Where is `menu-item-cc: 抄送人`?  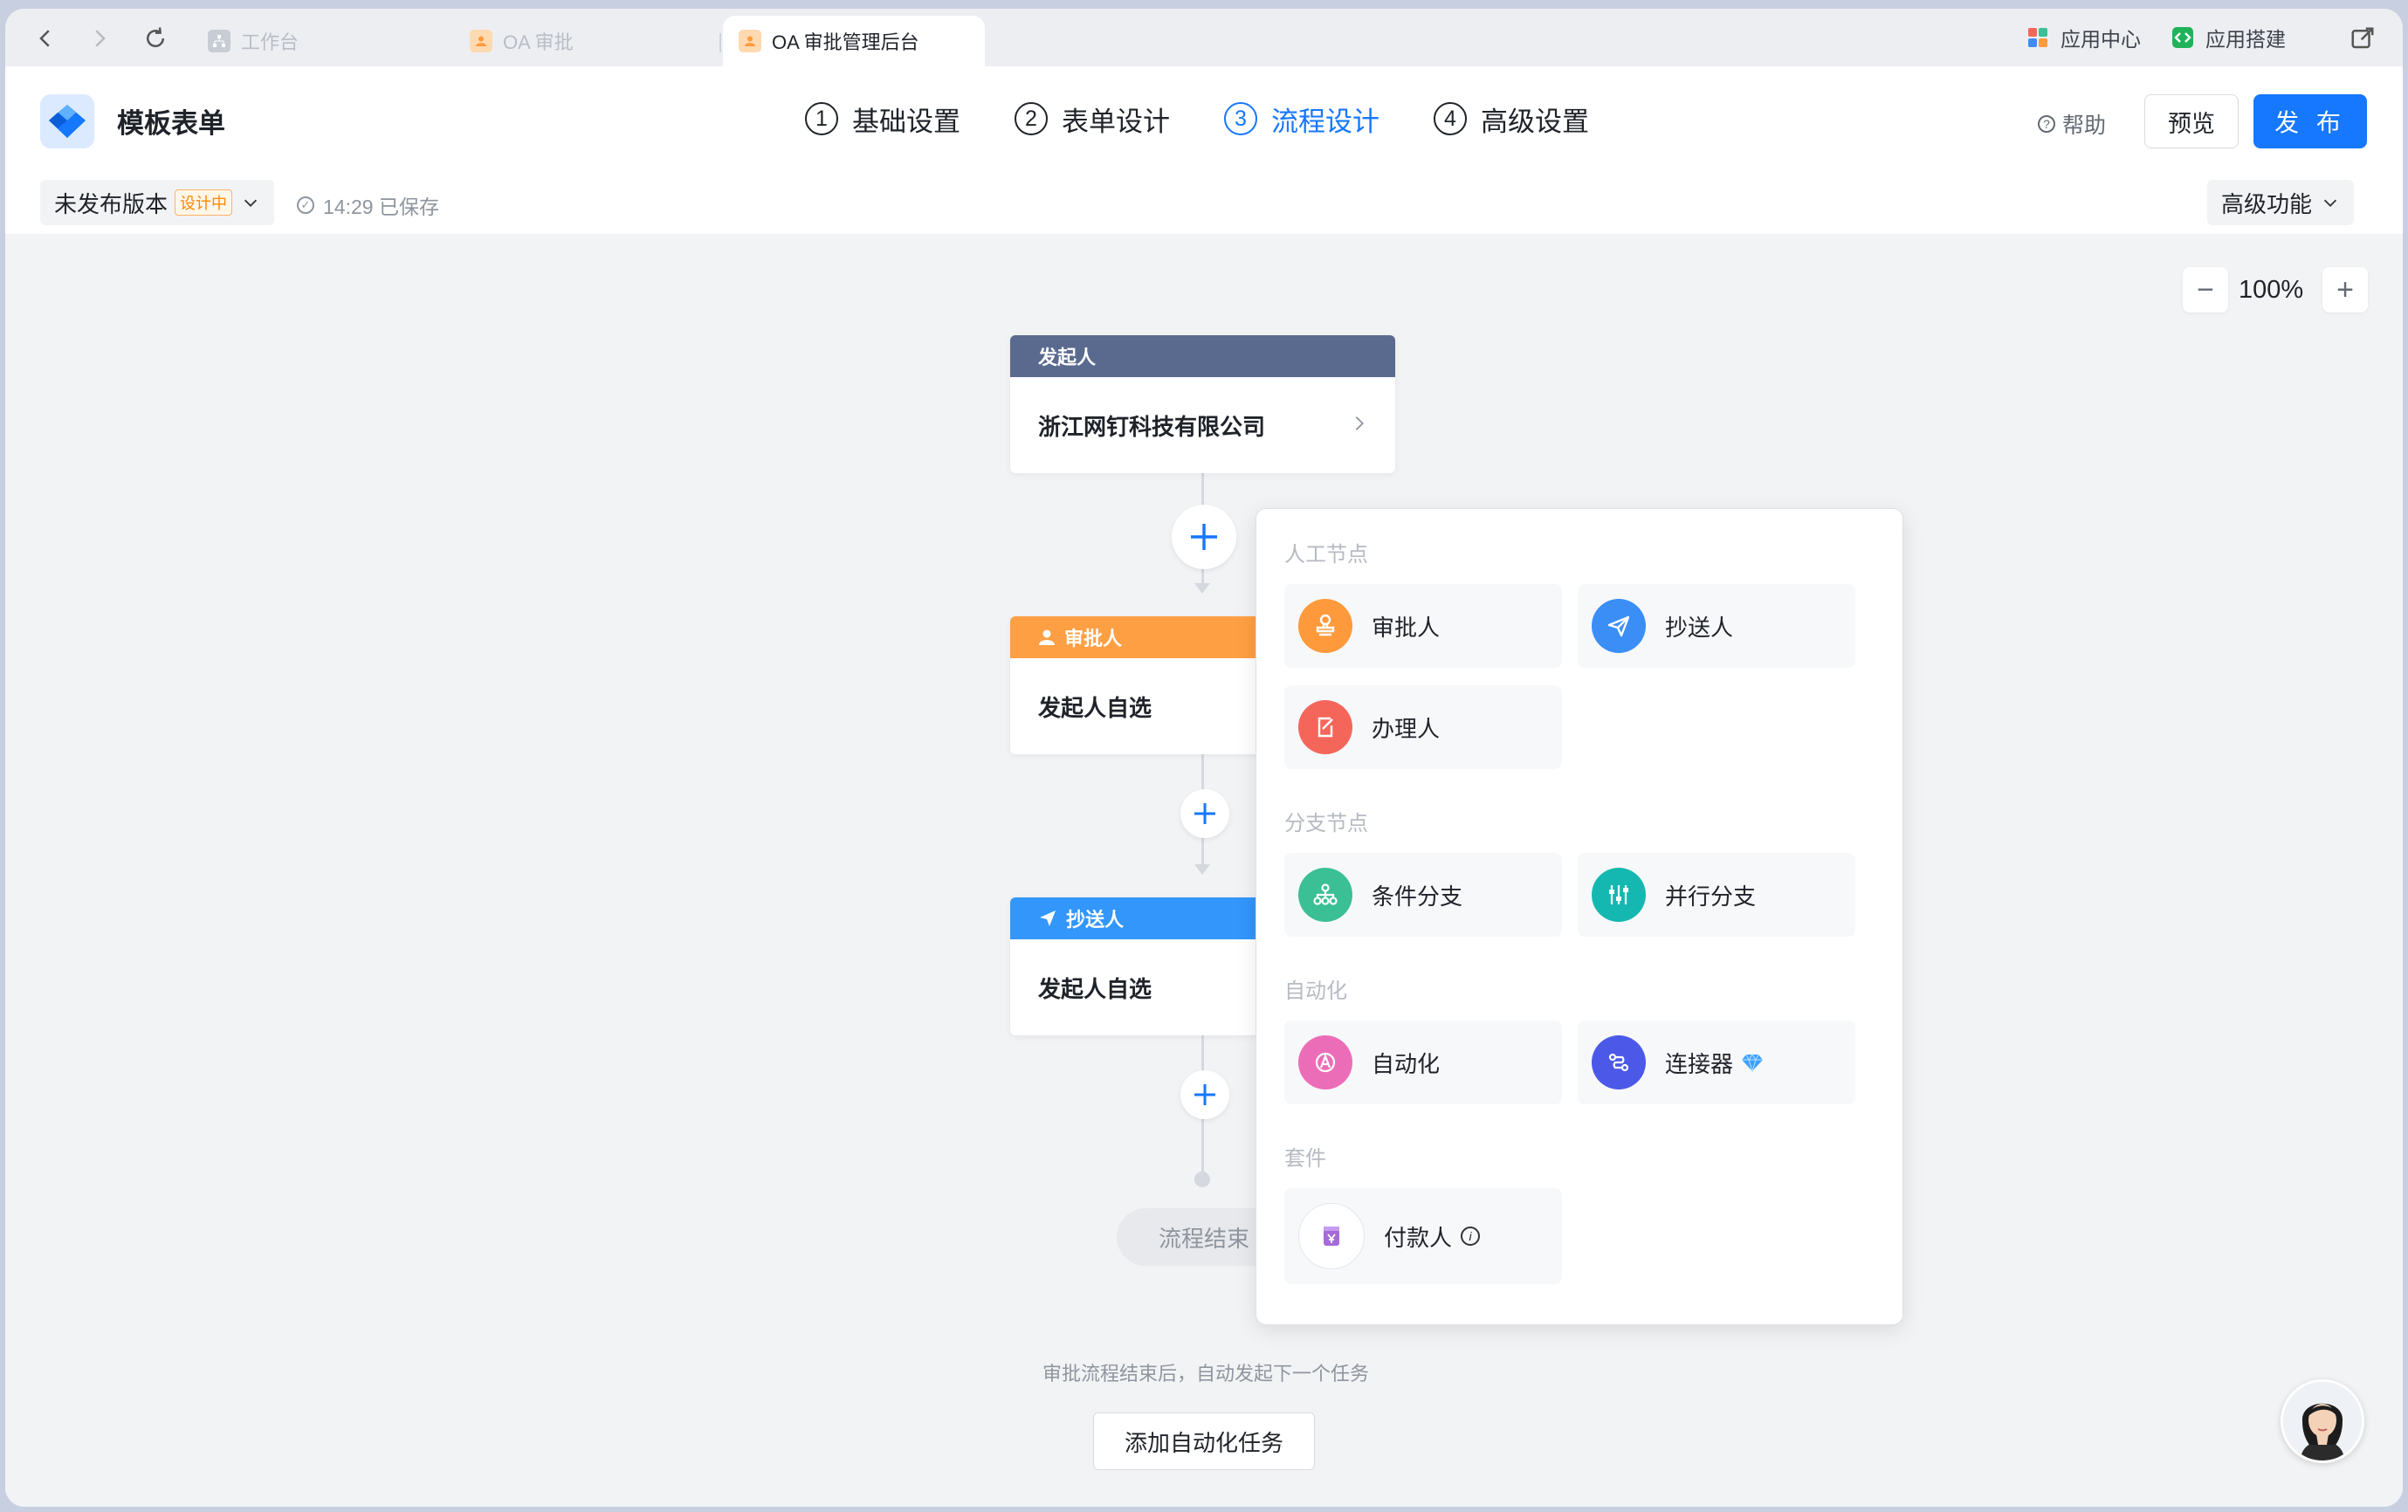 menu-item-cc: 抄送人 is located at coordinates (1716, 626).